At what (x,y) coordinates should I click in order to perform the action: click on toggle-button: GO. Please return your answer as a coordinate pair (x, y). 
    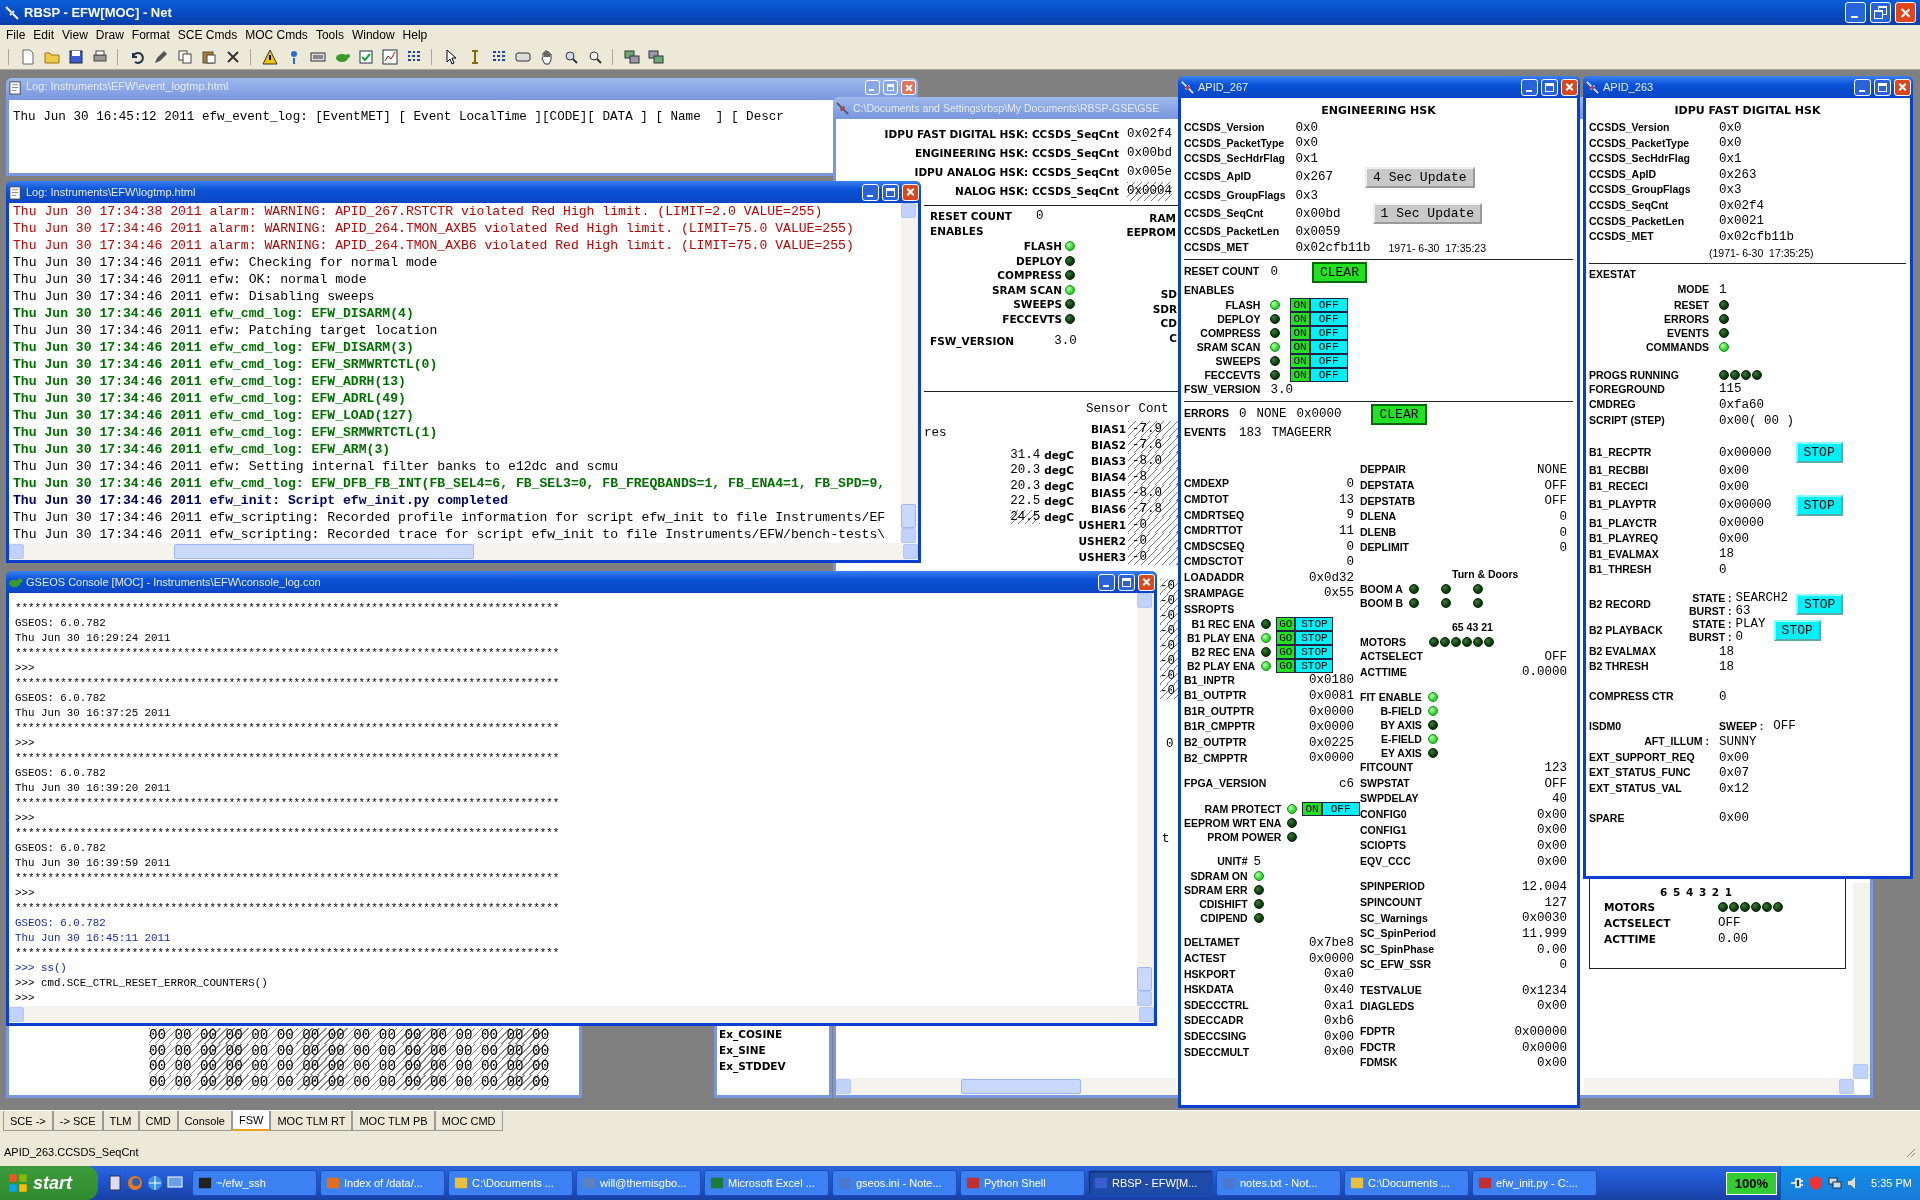
    Looking at the image, I should click on (1286, 623).